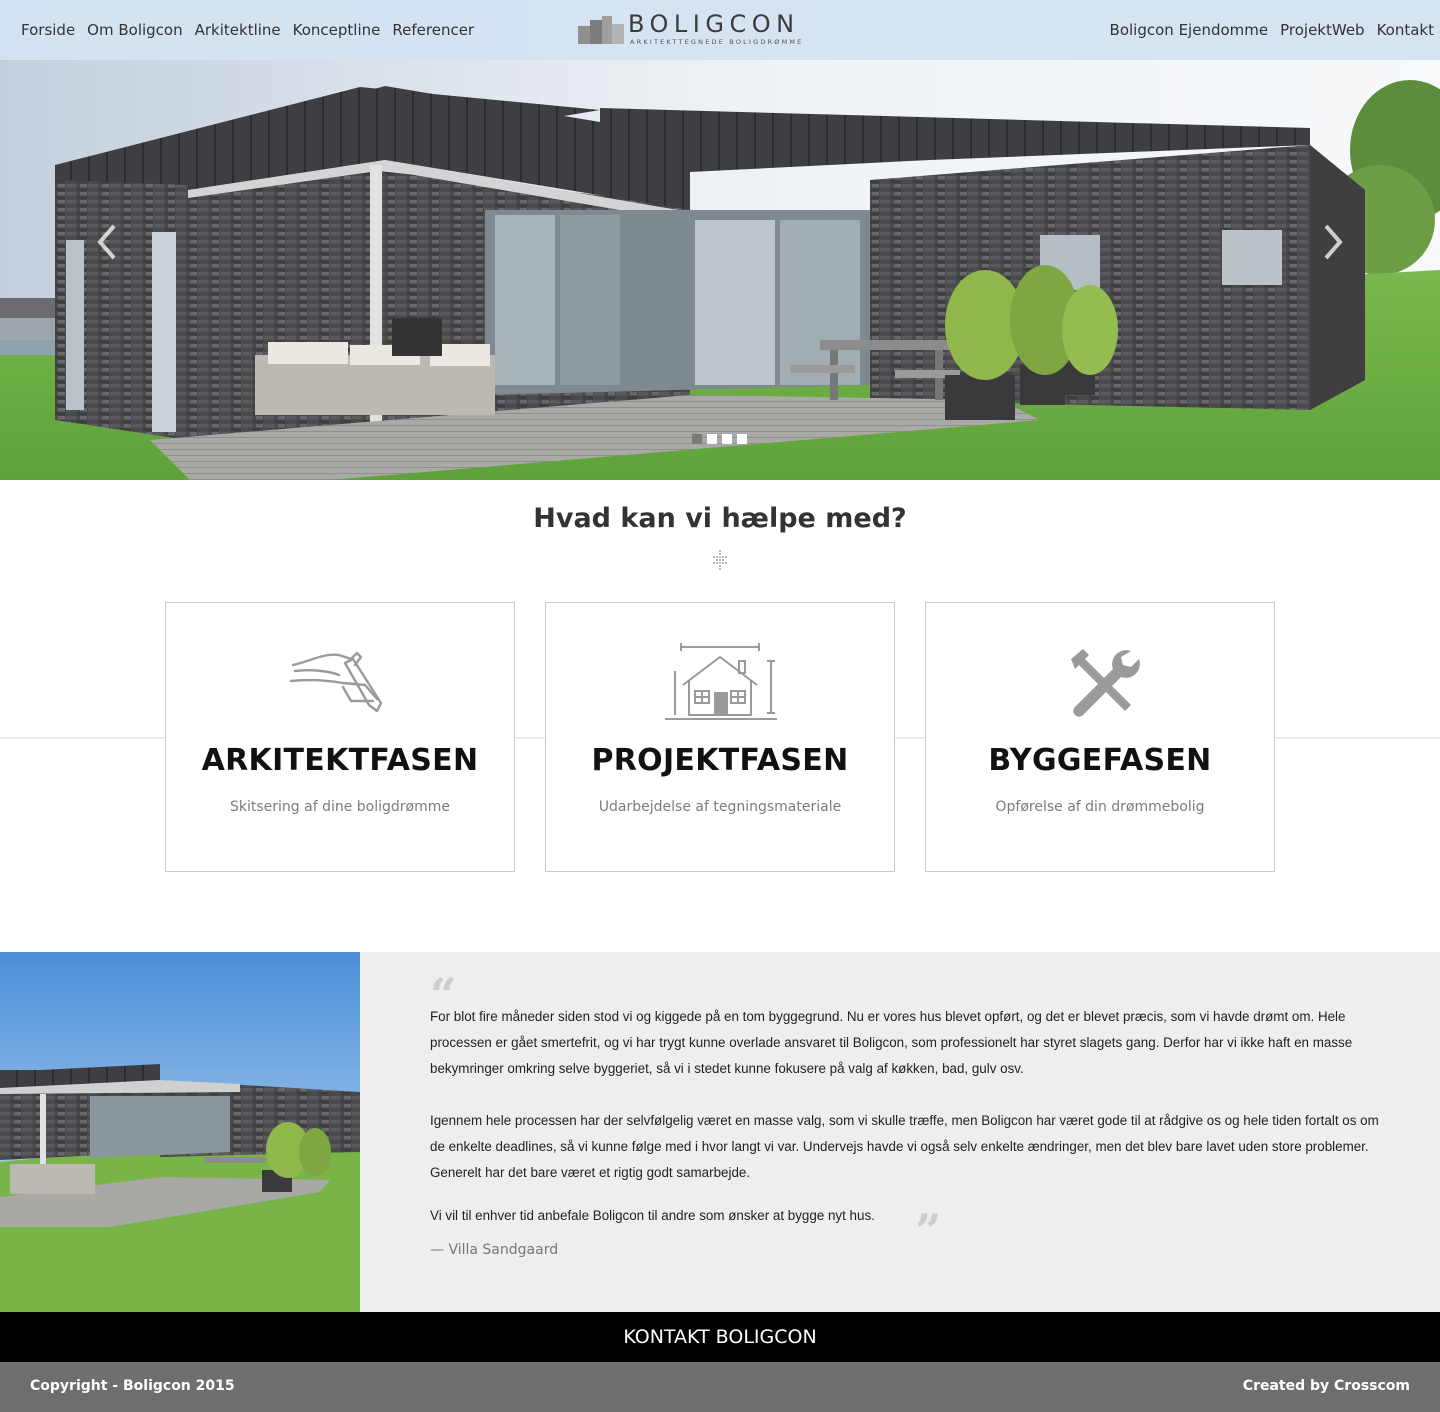  Describe the element at coordinates (494, 1250) in the screenshot. I see `testimonial-author: — Villa Sandgaard` at that location.